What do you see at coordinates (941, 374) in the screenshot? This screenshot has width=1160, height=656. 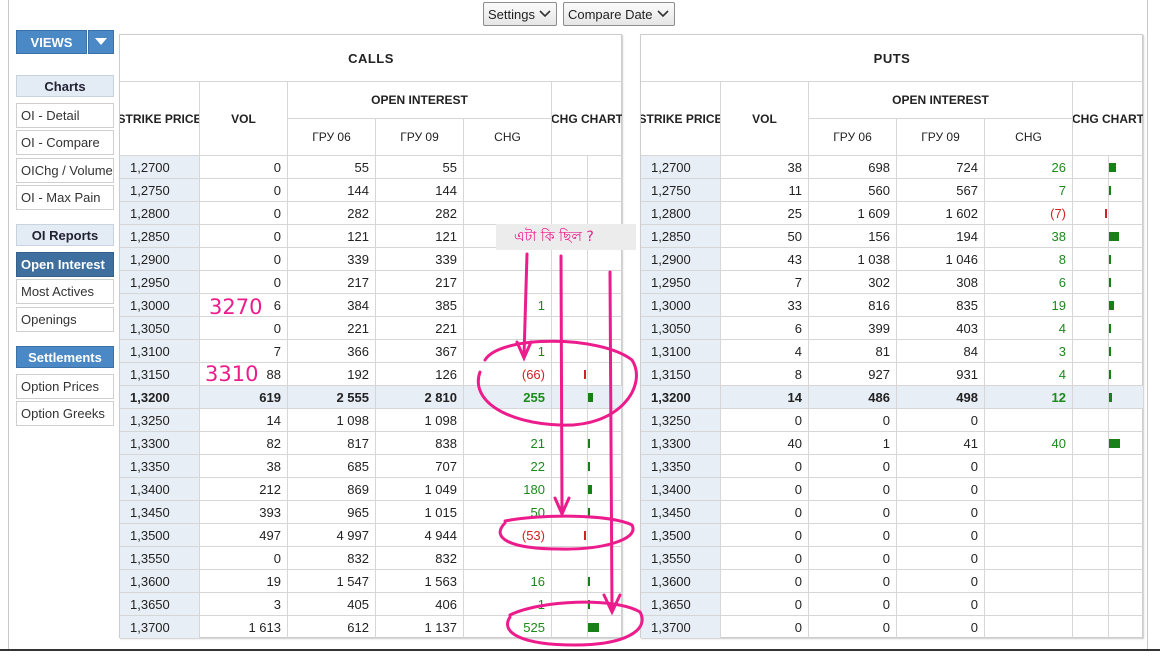 I see `oi-month2-cell: 931` at bounding box center [941, 374].